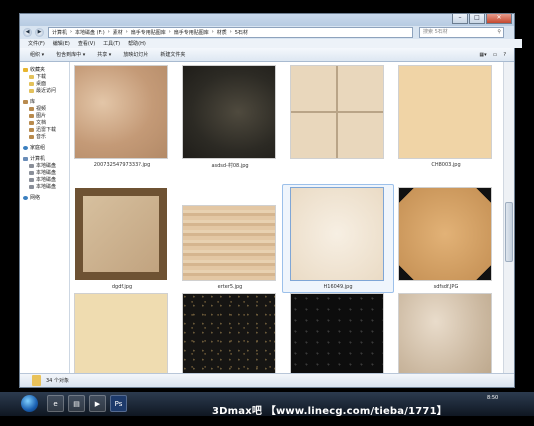 The image size is (534, 426). What do you see at coordinates (25, 197) in the screenshot?
I see `network-icon` at bounding box center [25, 197].